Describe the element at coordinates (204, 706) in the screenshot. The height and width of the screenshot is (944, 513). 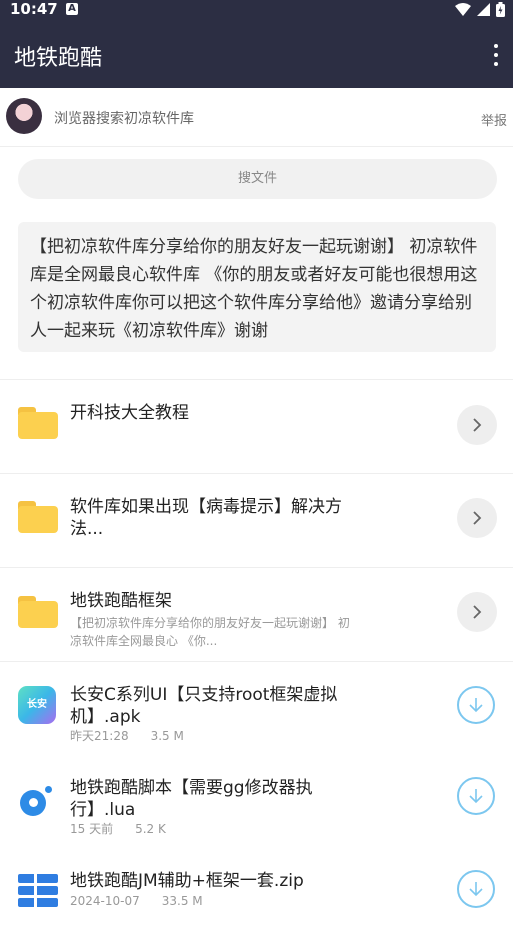
I see `item-name: 长安C系列UI【只支持root框架虚拟机】.apk` at that location.